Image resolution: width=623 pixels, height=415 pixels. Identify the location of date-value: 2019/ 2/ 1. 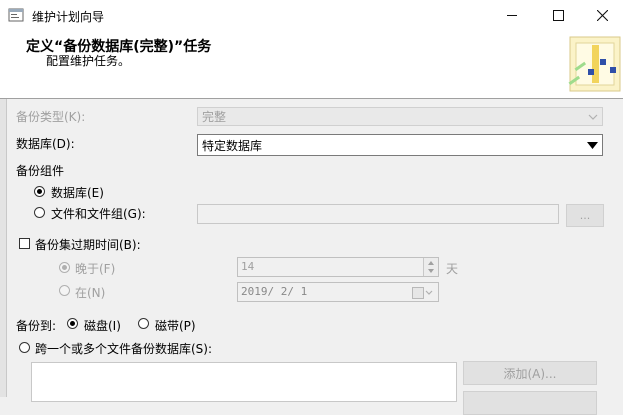
(274, 291).